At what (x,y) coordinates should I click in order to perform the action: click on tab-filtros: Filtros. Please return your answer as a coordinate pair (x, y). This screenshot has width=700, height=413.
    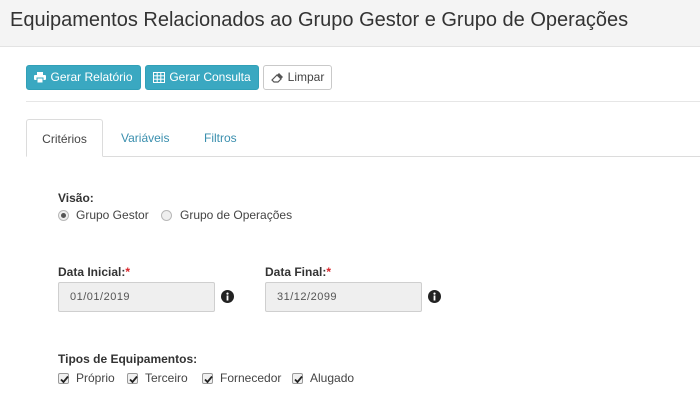
    Looking at the image, I should click on (220, 138).